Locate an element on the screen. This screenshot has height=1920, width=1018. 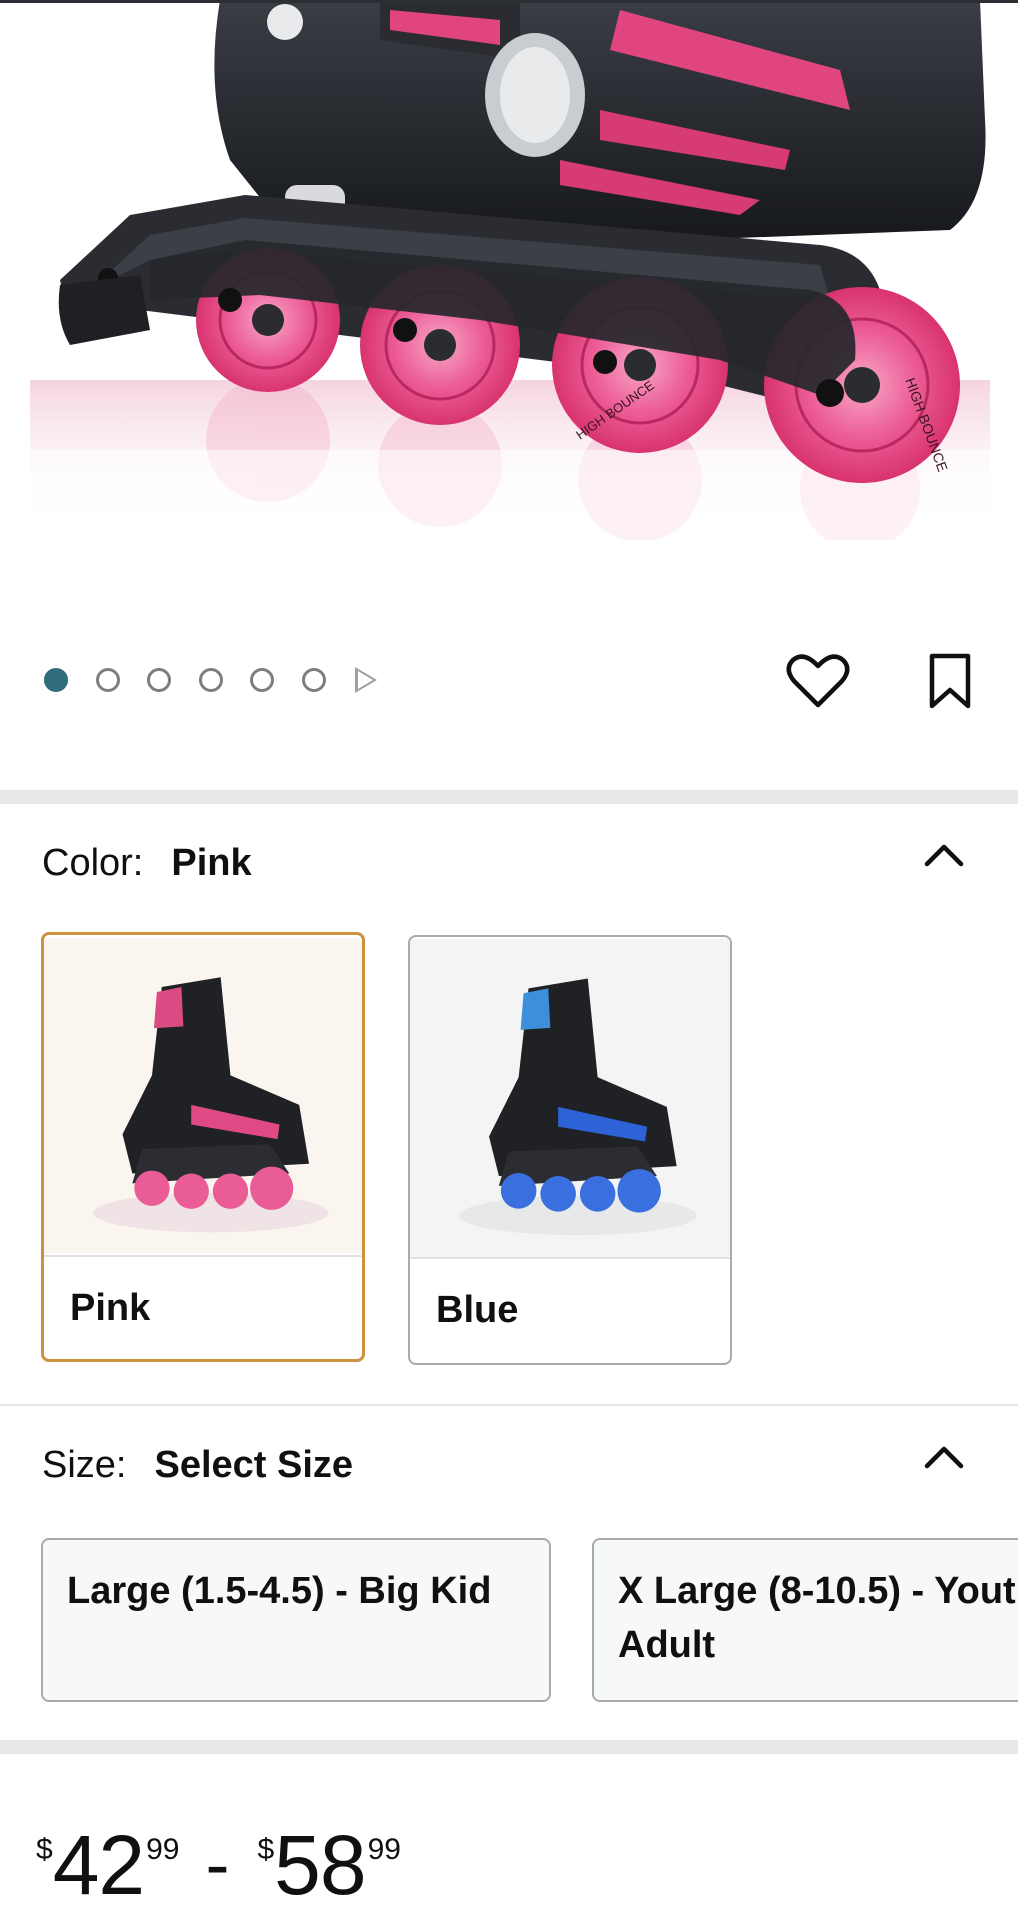
color-header: Color: Pink is located at coordinates (147, 863).